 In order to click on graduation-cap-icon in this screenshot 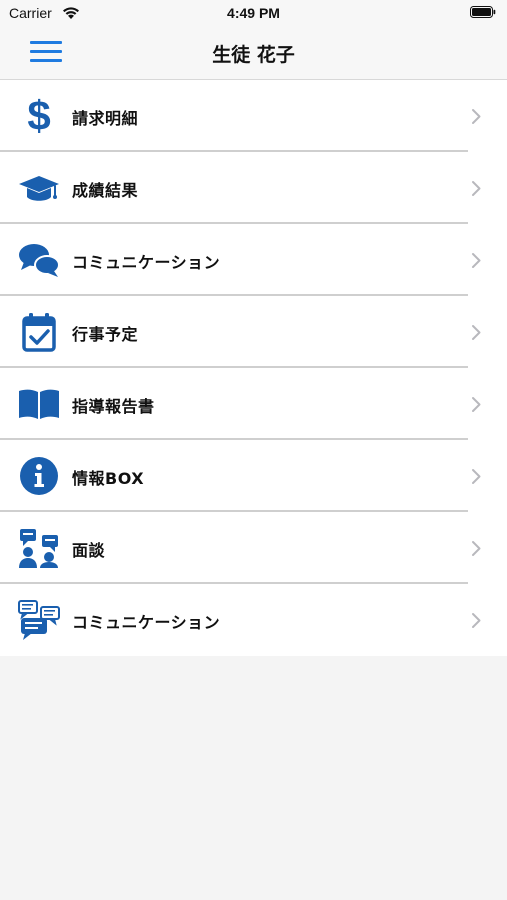, I will do `click(39, 188)`.